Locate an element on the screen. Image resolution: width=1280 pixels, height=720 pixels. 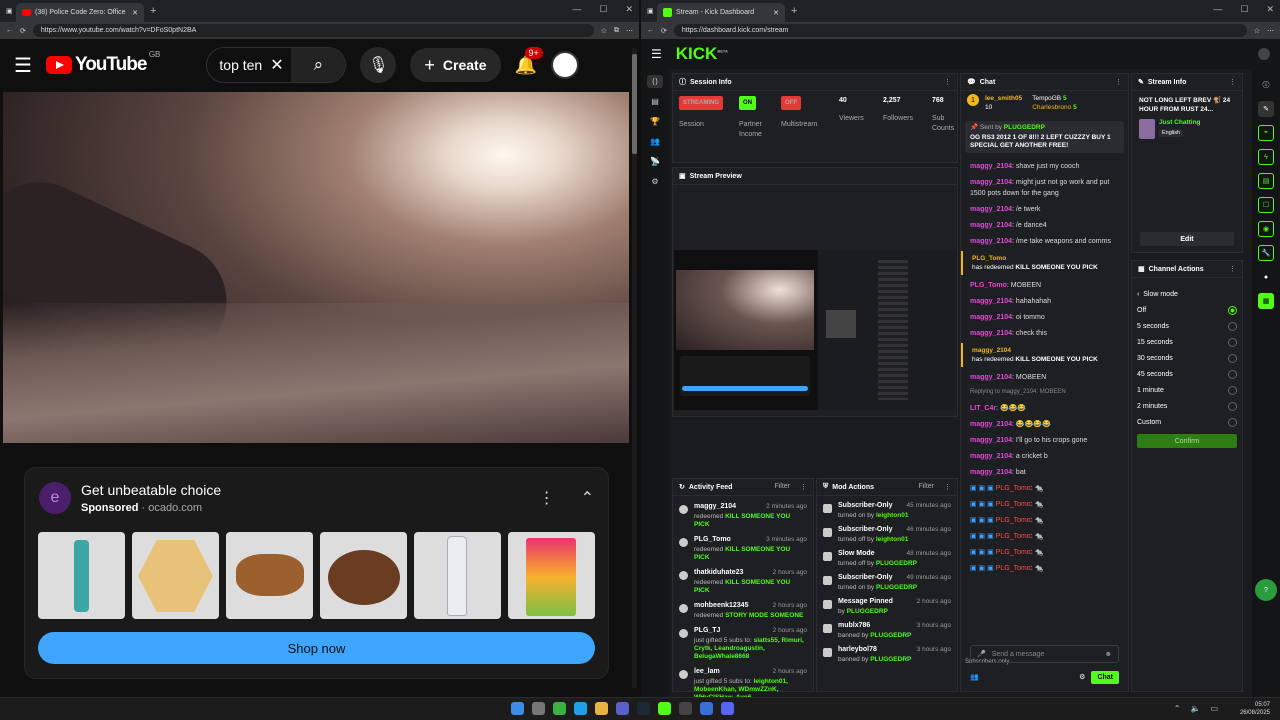
sidebar-toggle-icon: ▣ is located at coordinates (11, 11).